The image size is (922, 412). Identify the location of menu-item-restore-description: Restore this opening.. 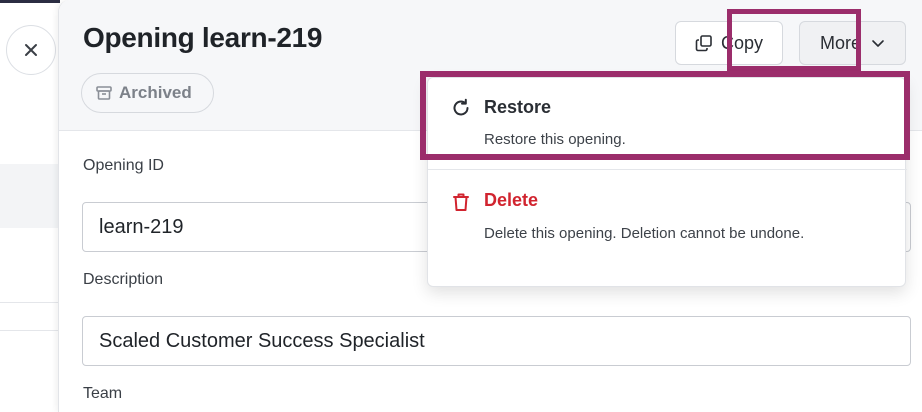
(555, 139).